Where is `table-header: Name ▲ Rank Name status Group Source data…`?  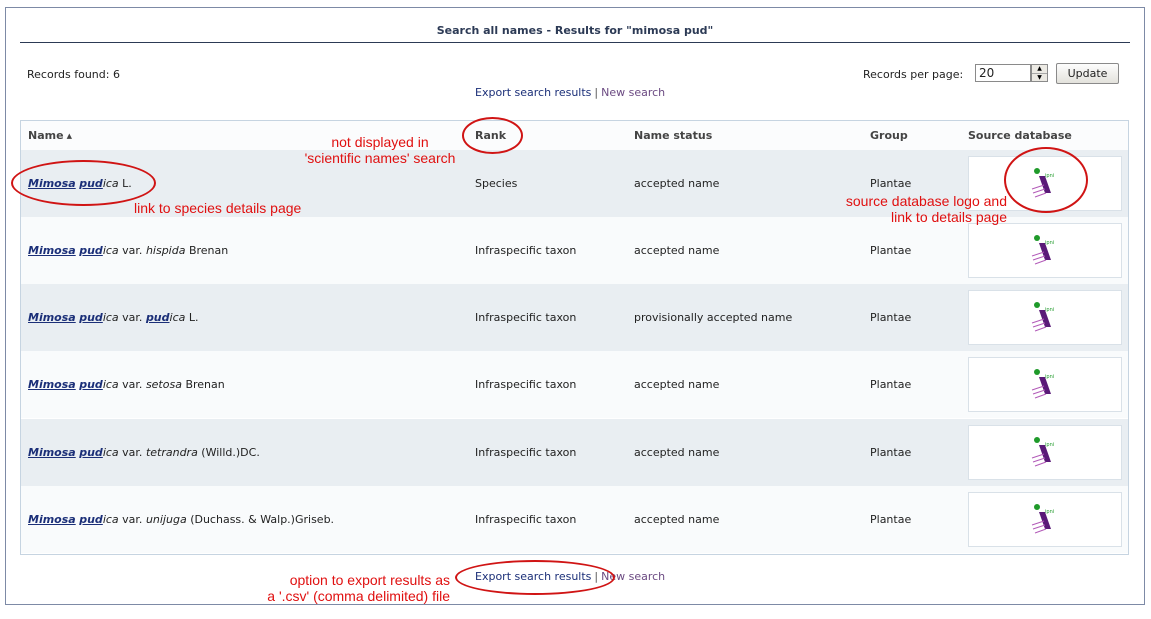
table-header: Name ▲ Rank Name status Group Source data… is located at coordinates (574, 135).